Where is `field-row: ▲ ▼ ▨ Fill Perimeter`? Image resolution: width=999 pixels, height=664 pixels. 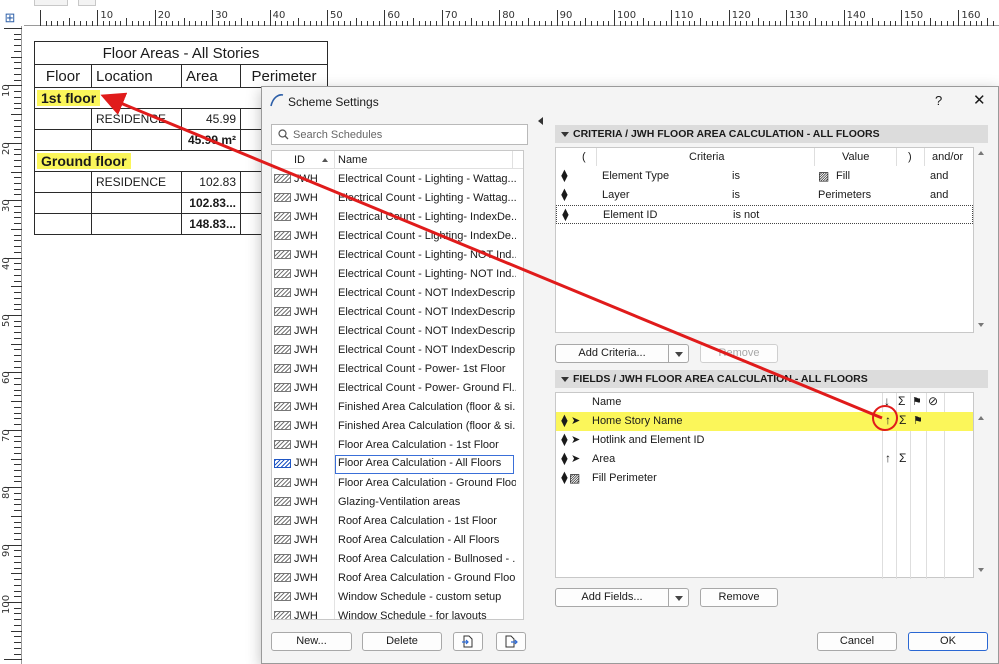 field-row: ▲ ▼ ▨ Fill Perimeter is located at coordinates (764, 478).